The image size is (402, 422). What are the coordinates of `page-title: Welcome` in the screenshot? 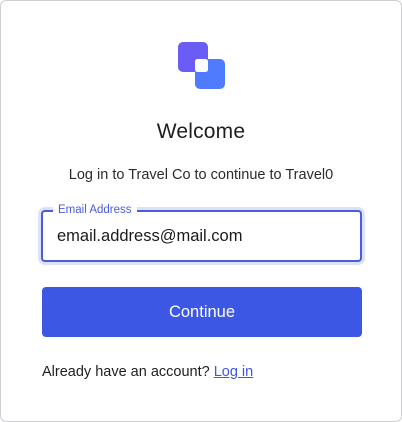 It's located at (201, 131).